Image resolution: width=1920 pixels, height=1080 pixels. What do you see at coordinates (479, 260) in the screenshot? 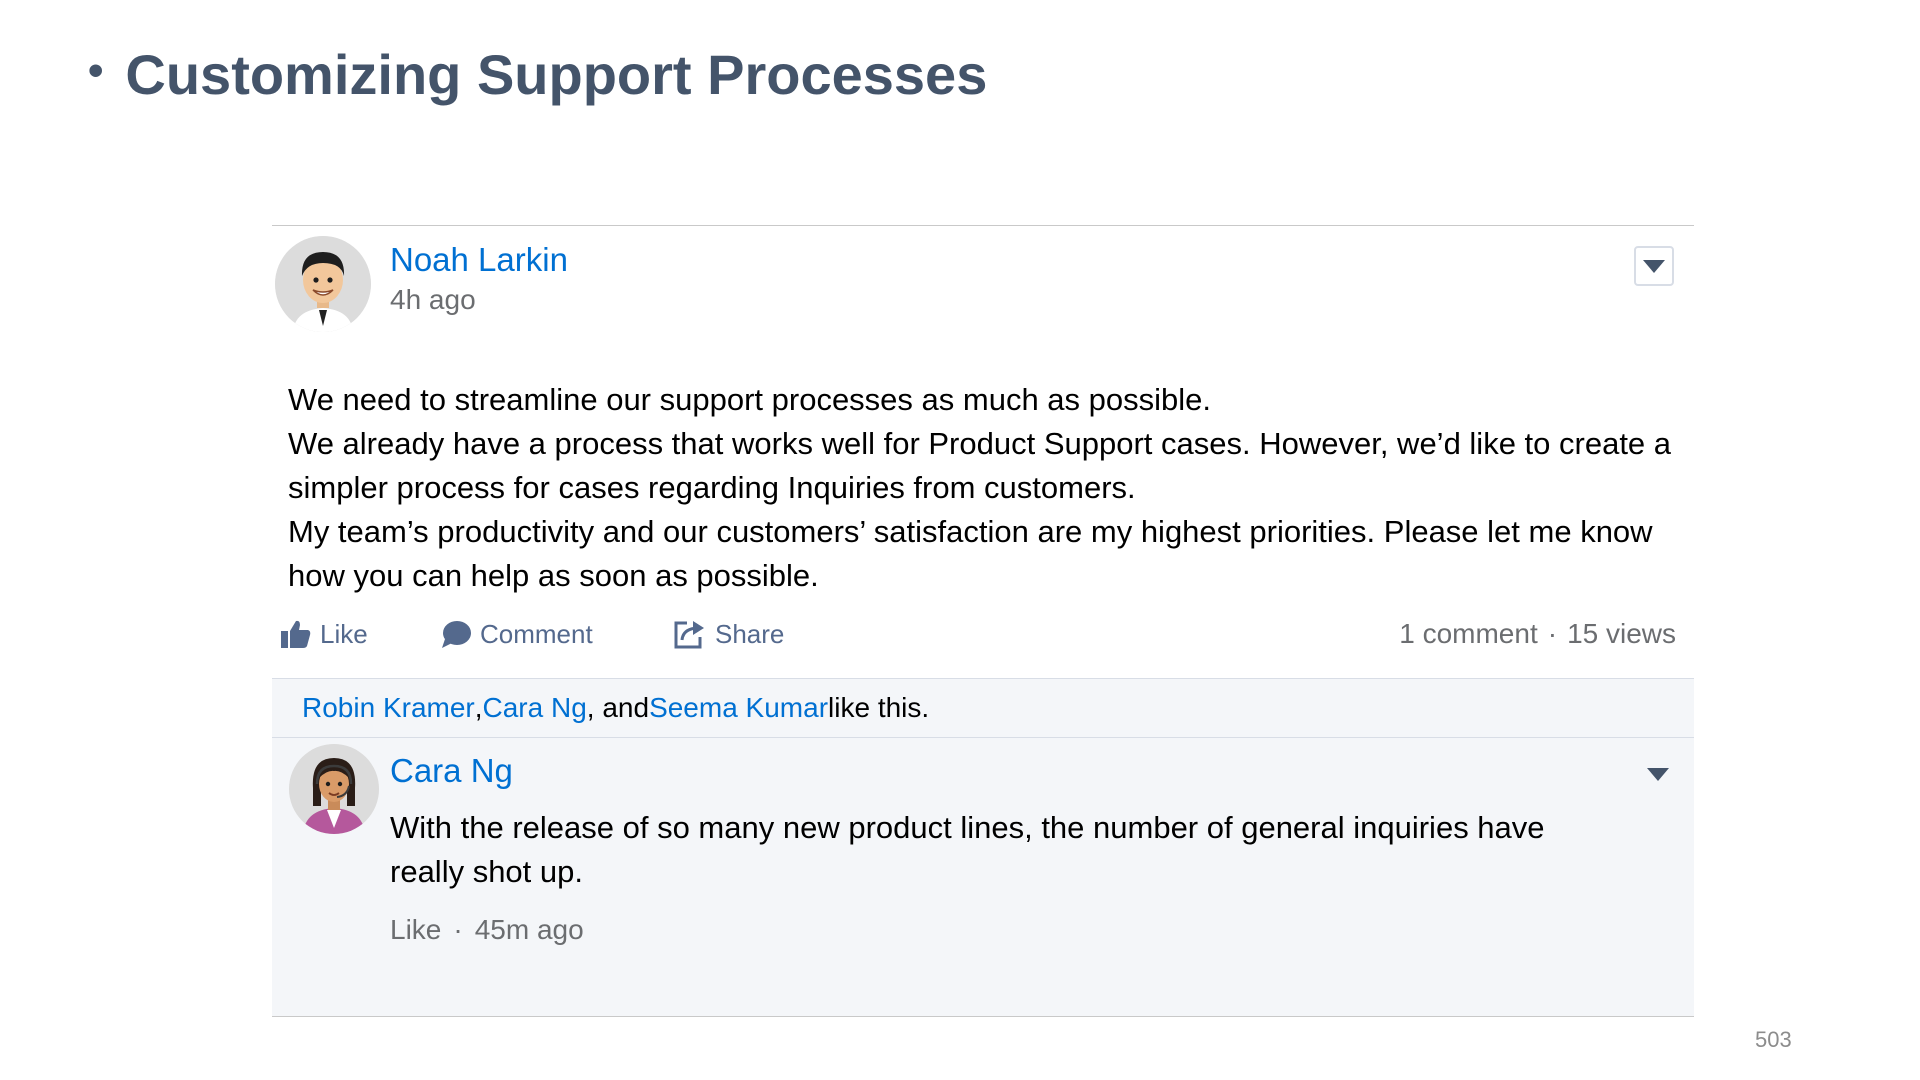
I see `post-author-name: Noah Larkin` at bounding box center [479, 260].